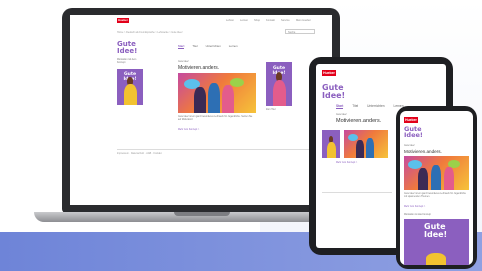 The width and height of the screenshot is (482, 271). What do you see at coordinates (417, 215) in the screenshot?
I see `bottom-label: Motivation ist das Konzept` at bounding box center [417, 215].